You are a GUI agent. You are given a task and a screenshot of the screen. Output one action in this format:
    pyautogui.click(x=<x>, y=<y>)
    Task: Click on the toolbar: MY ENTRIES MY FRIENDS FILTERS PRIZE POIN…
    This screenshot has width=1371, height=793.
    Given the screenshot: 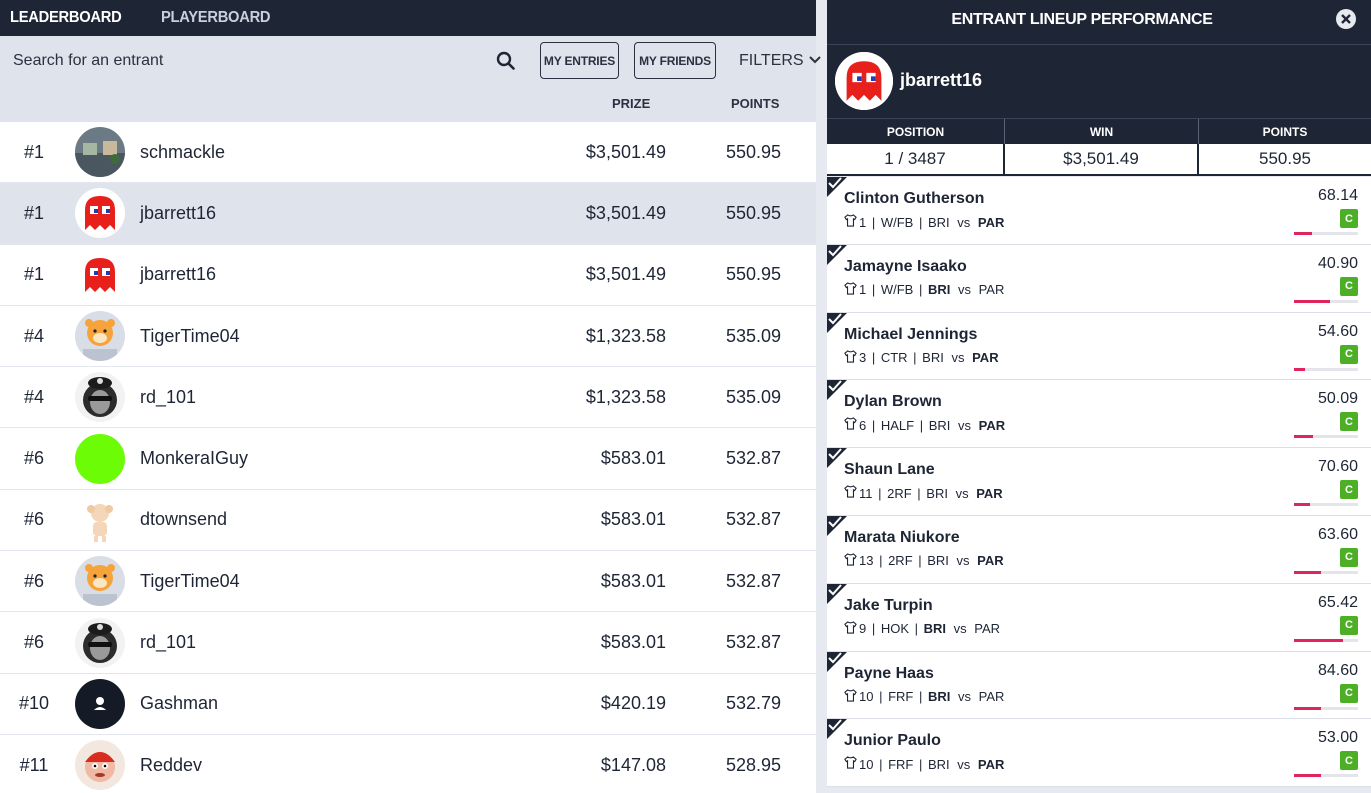 What is the action you would take?
    pyautogui.click(x=410, y=79)
    